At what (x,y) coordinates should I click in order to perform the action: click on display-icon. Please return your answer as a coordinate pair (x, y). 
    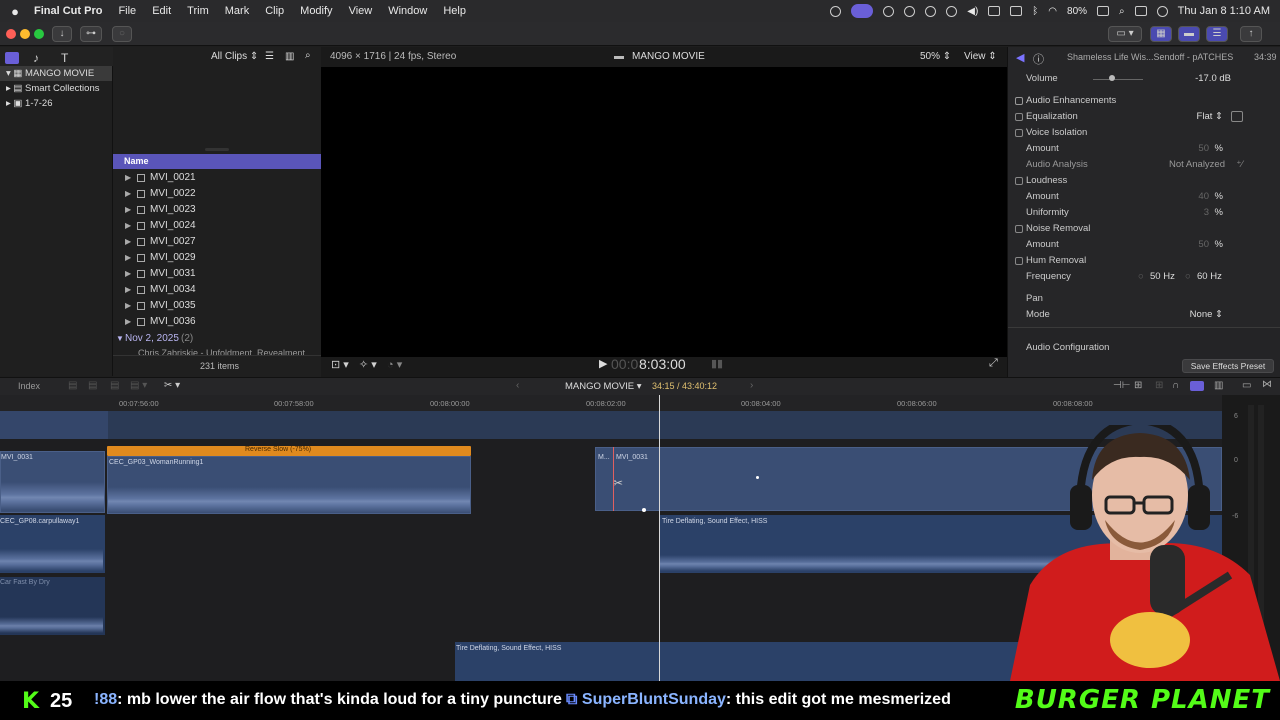
    Looking at the image, I should click on (1016, 11).